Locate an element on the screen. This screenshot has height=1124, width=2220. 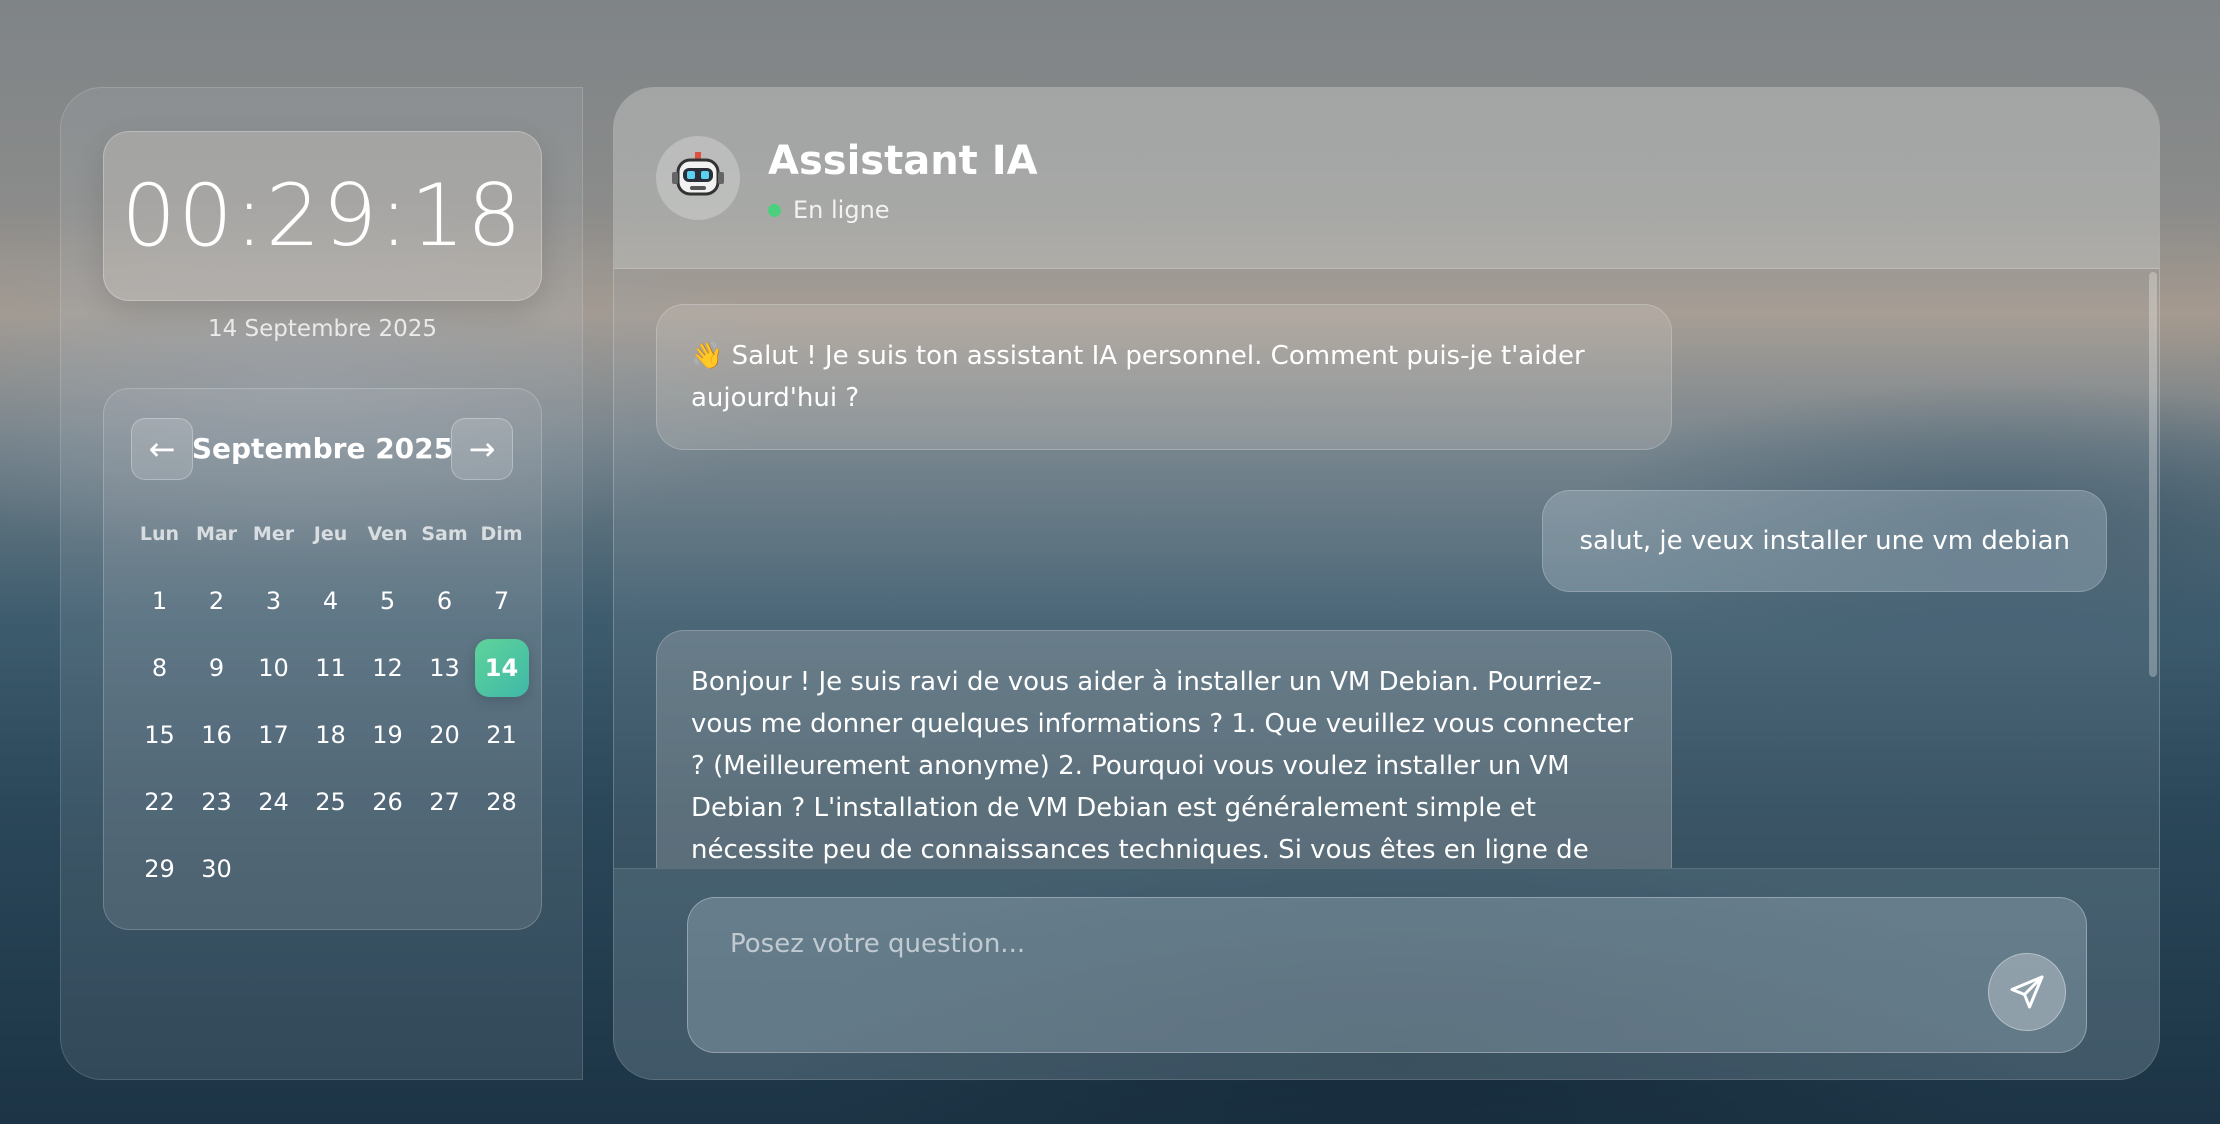
input-area is located at coordinates (1386, 973).